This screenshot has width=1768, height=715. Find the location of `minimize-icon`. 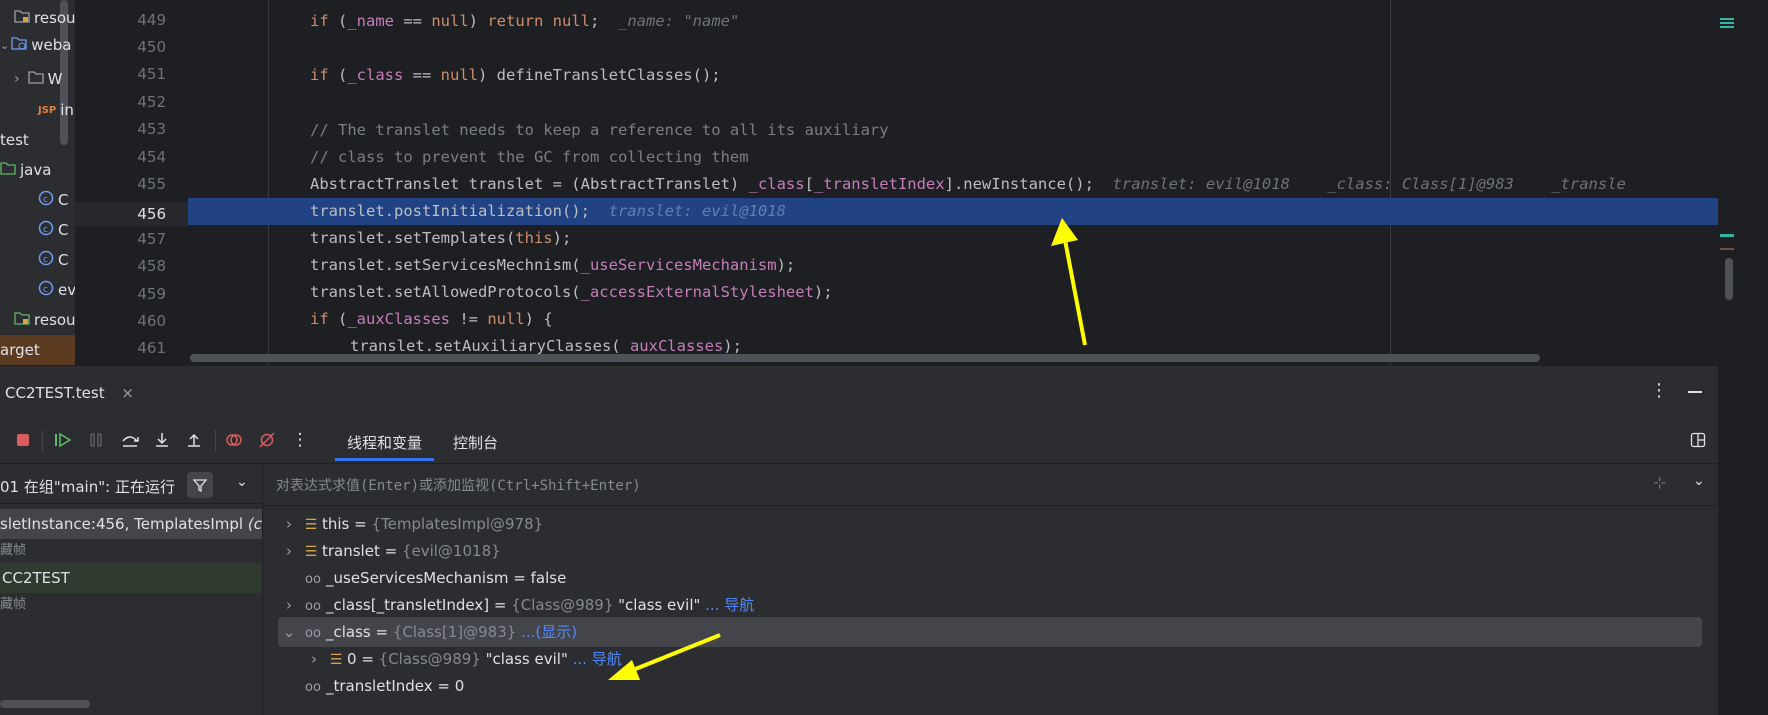

minimize-icon is located at coordinates (1695, 392).